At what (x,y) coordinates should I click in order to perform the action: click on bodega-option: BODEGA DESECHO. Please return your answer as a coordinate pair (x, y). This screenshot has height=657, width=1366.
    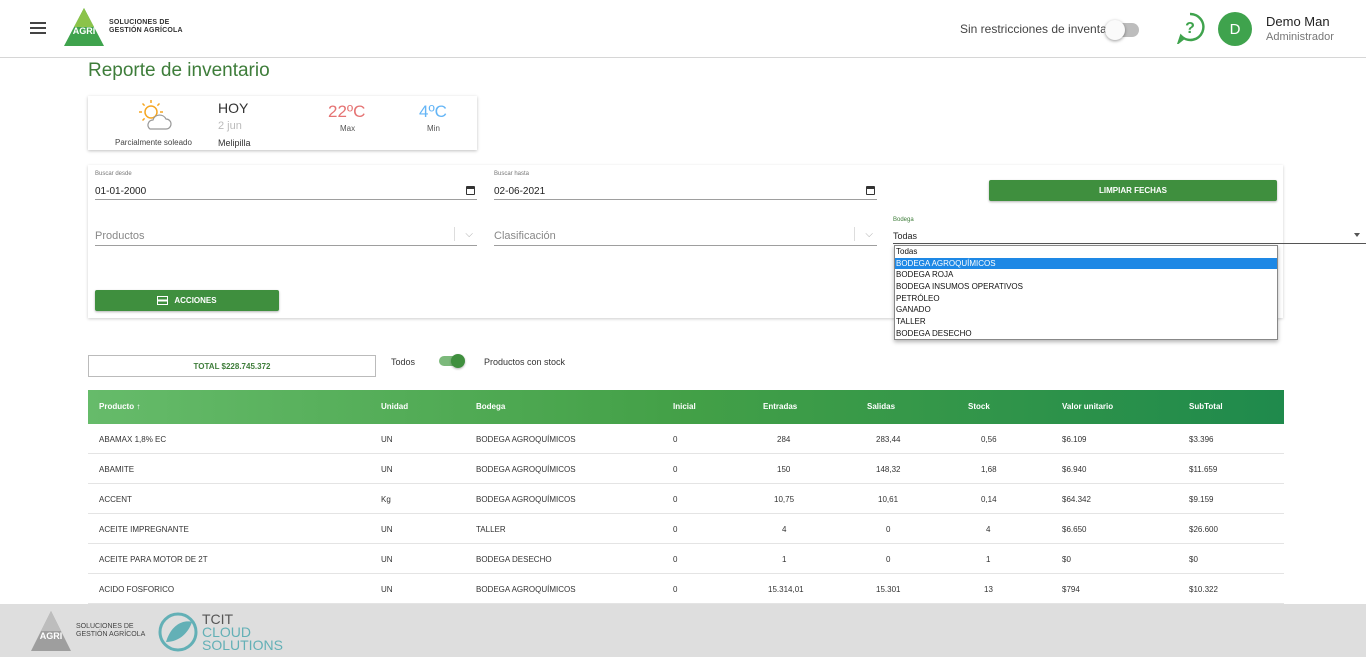
    Looking at the image, I should click on (1086, 334).